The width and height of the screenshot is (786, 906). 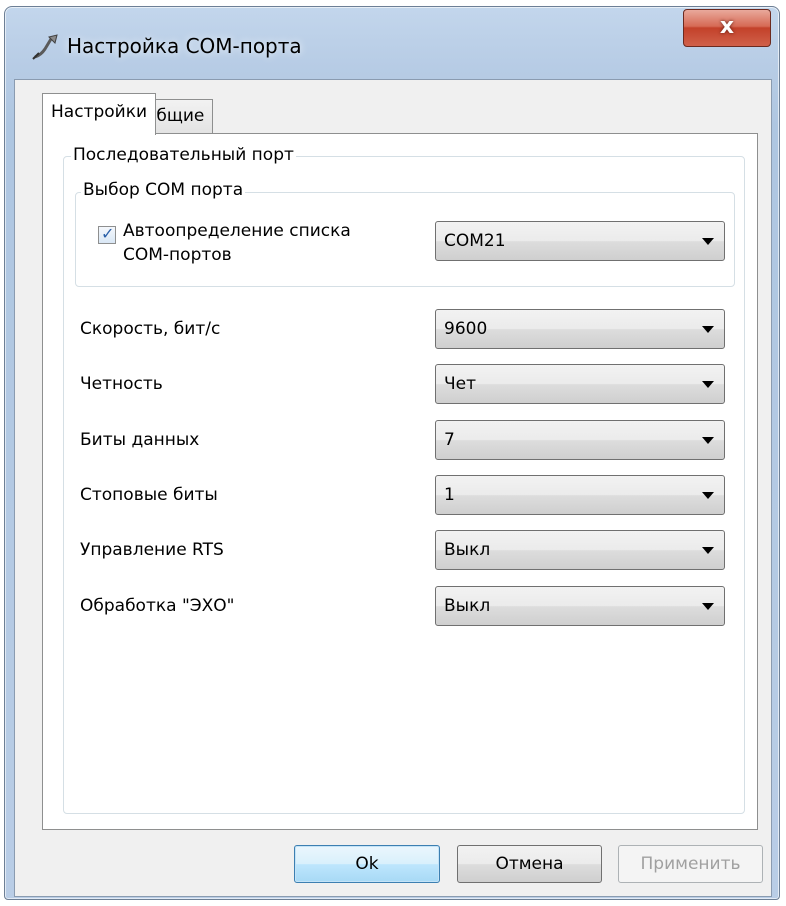 I want to click on stop-bits-value: 1, so click(x=449, y=495).